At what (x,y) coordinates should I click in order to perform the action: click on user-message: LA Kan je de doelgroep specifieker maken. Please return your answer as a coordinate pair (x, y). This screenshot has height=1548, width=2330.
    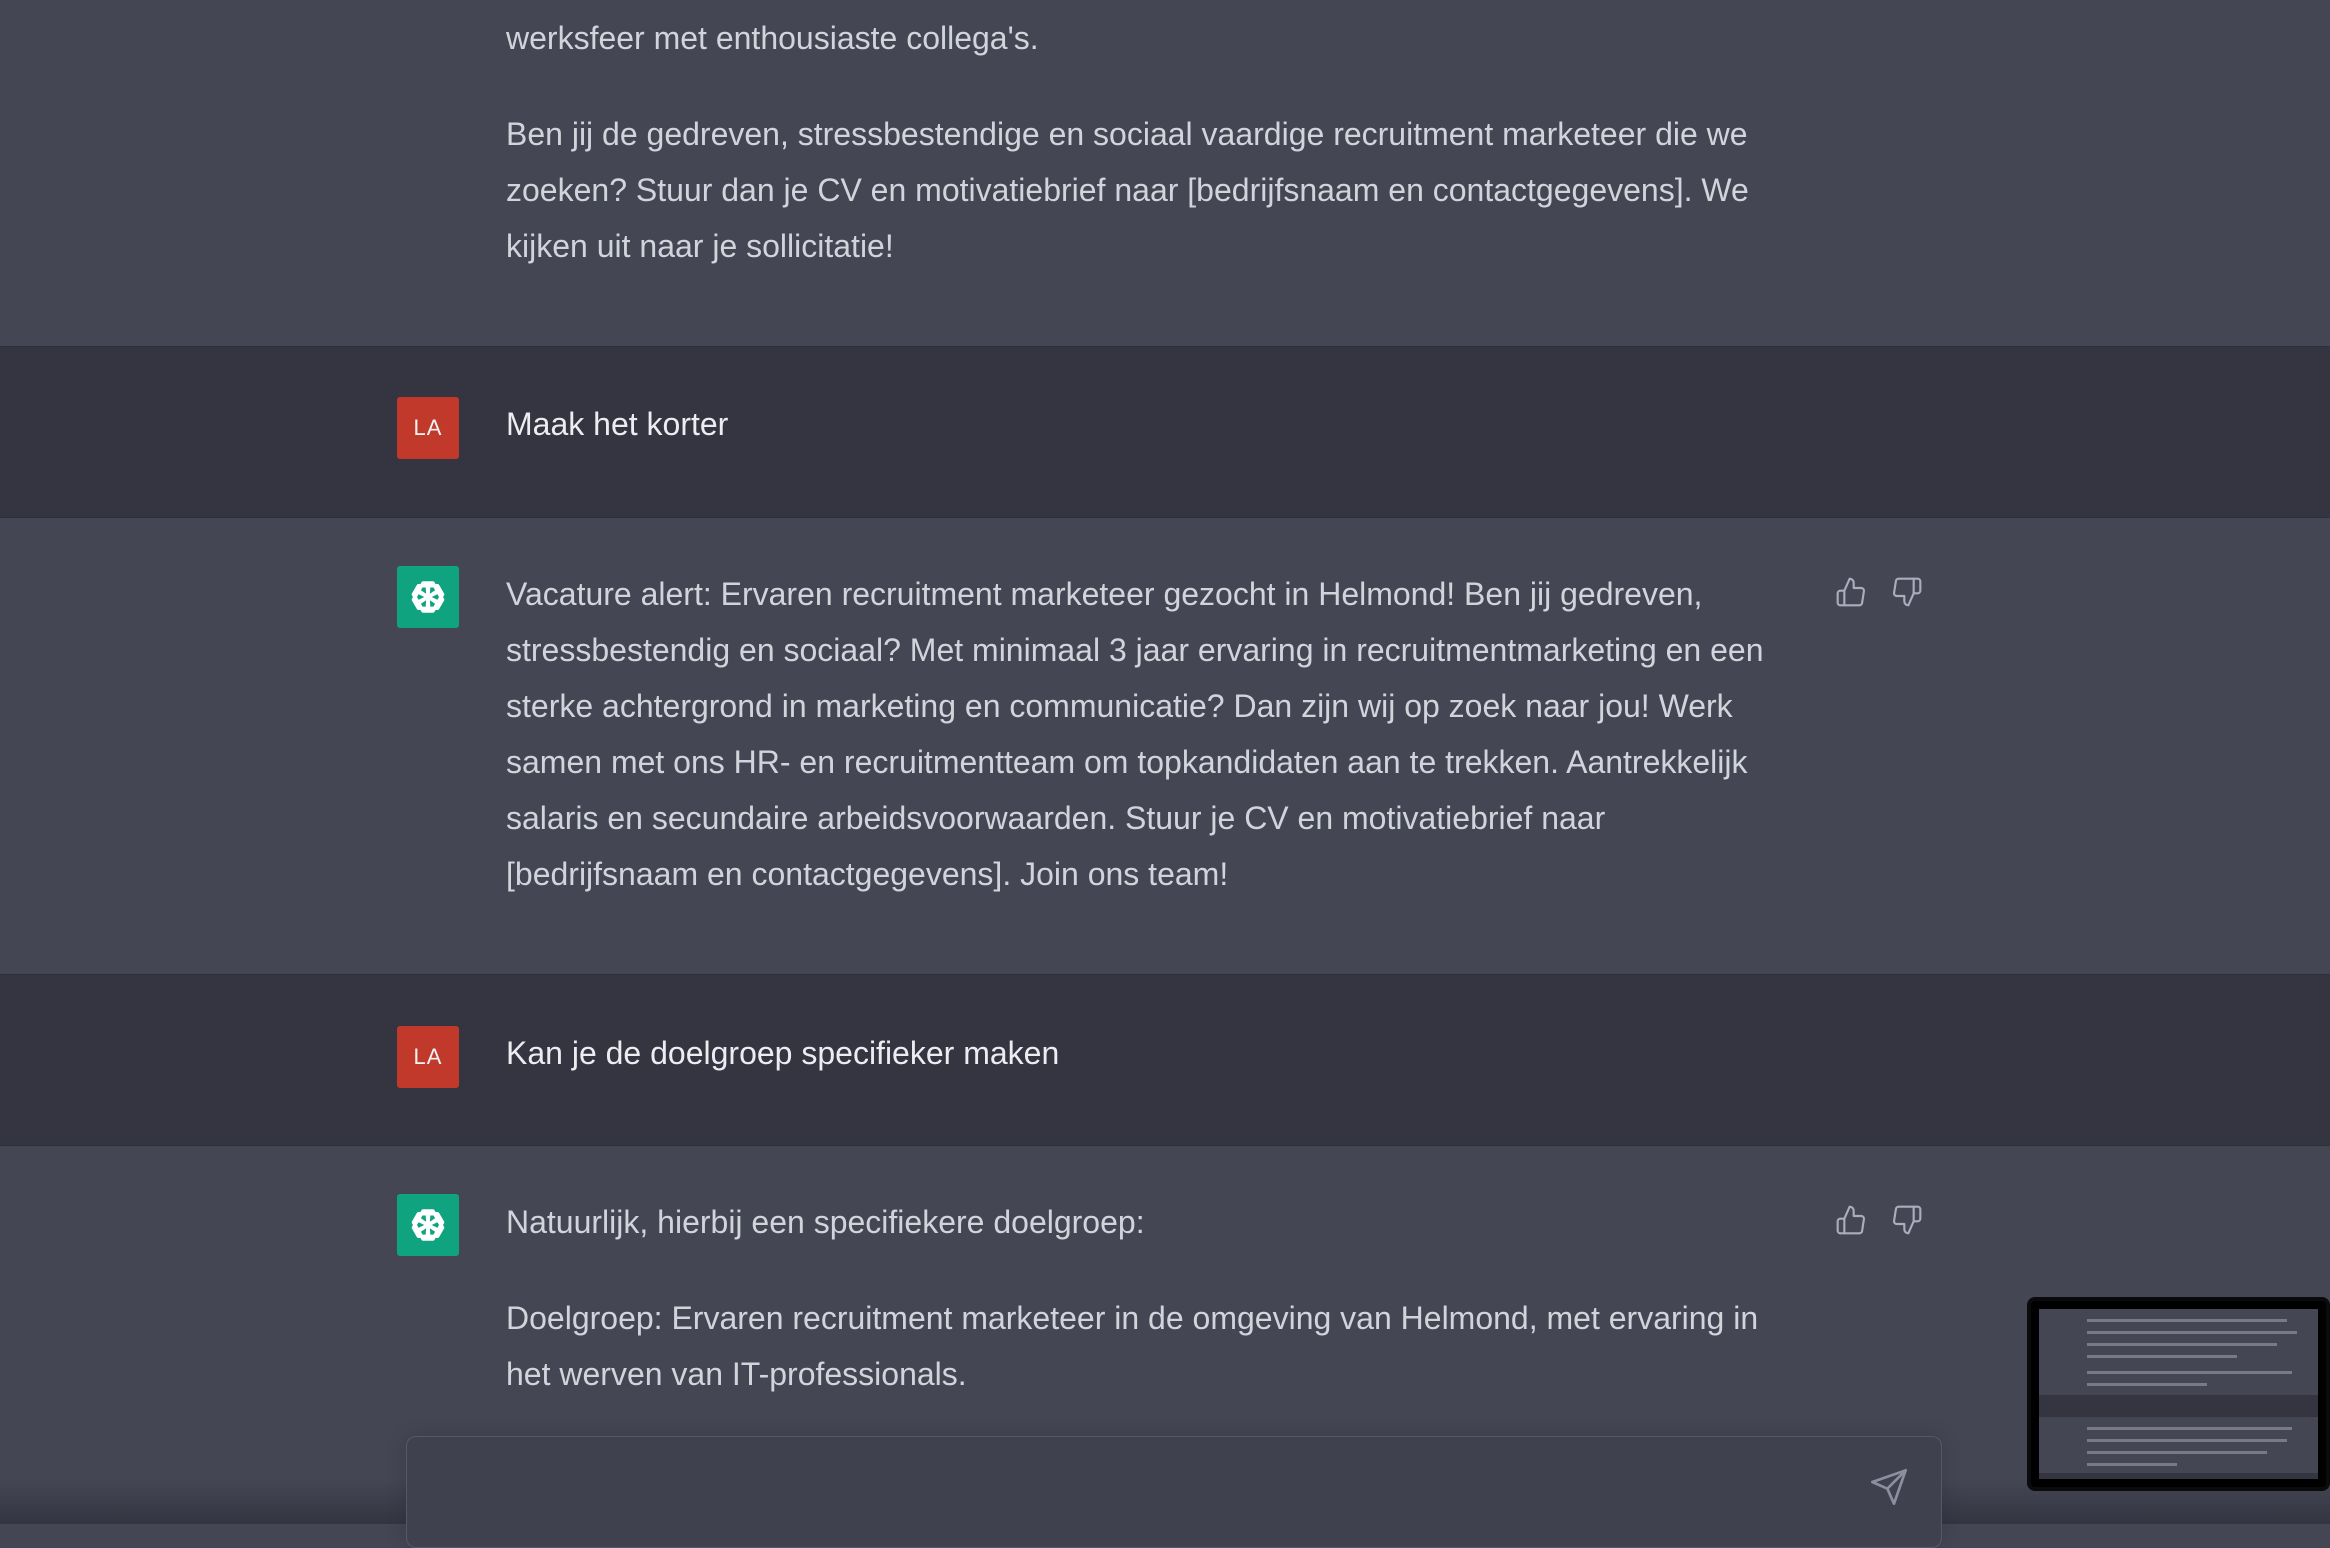
    Looking at the image, I should click on (1165, 1060).